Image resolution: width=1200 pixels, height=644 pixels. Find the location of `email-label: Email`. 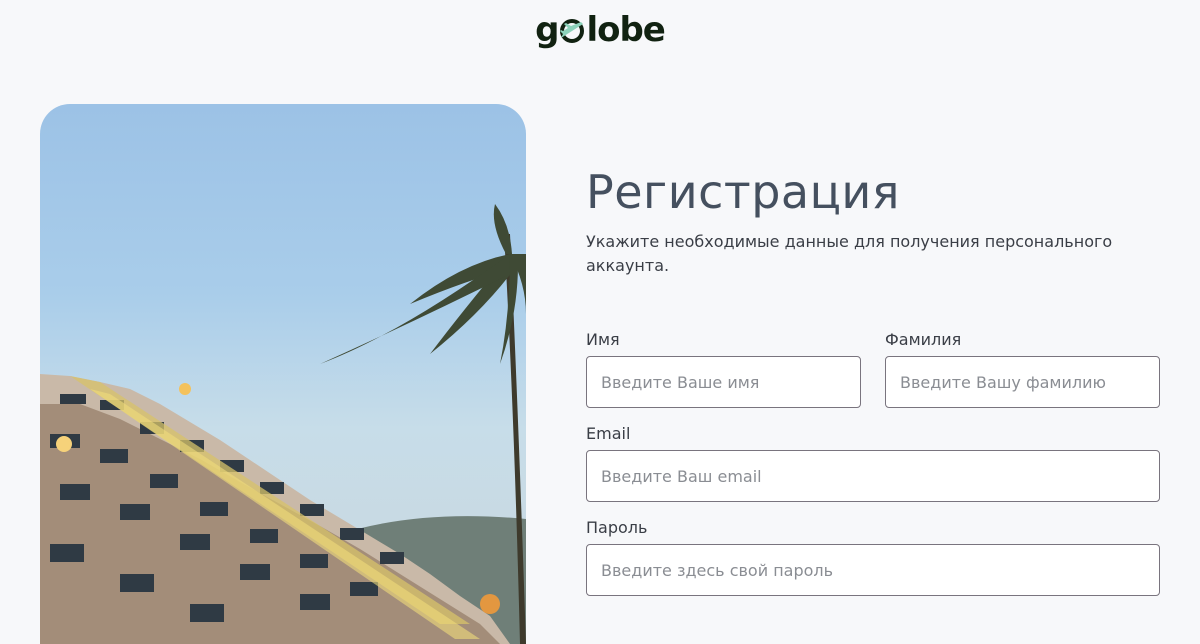

email-label: Email is located at coordinates (608, 433).